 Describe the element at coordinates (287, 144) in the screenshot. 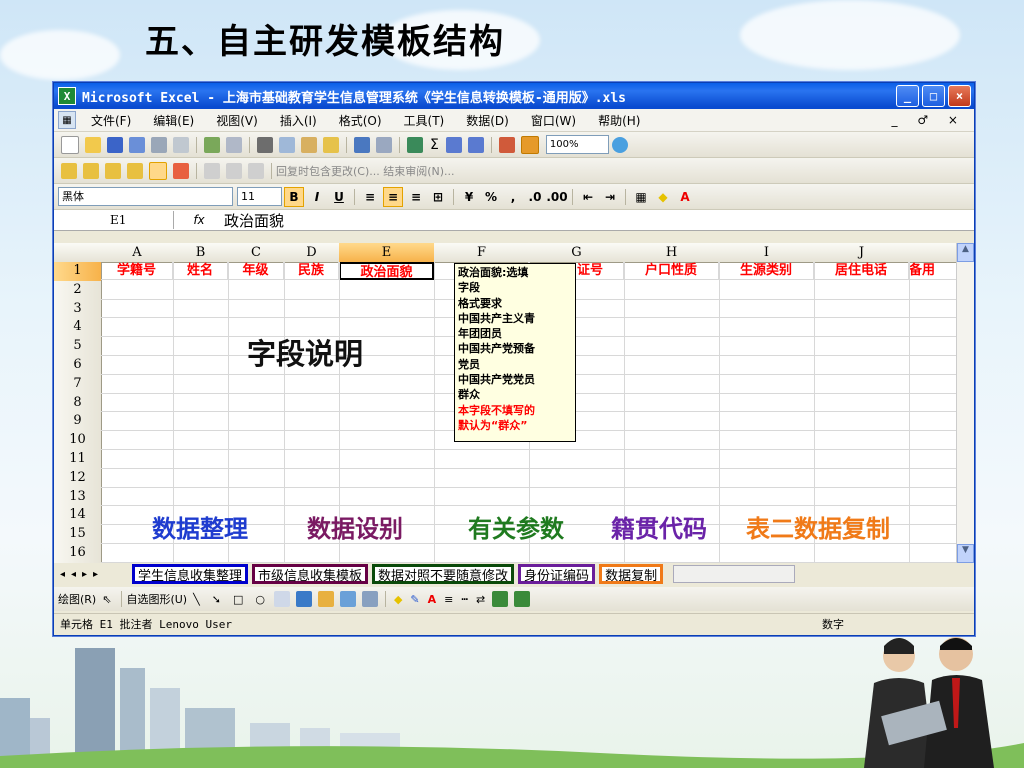

I see `copy-icon` at that location.